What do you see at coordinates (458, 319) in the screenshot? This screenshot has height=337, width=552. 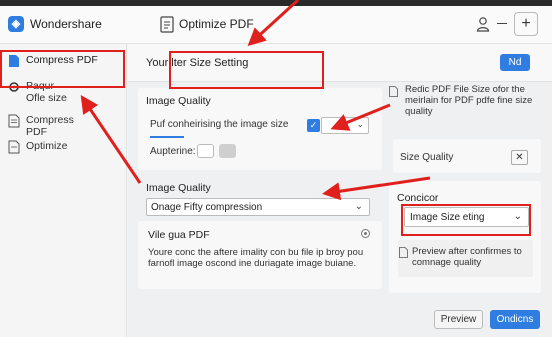 I see `preview-button: Preview` at bounding box center [458, 319].